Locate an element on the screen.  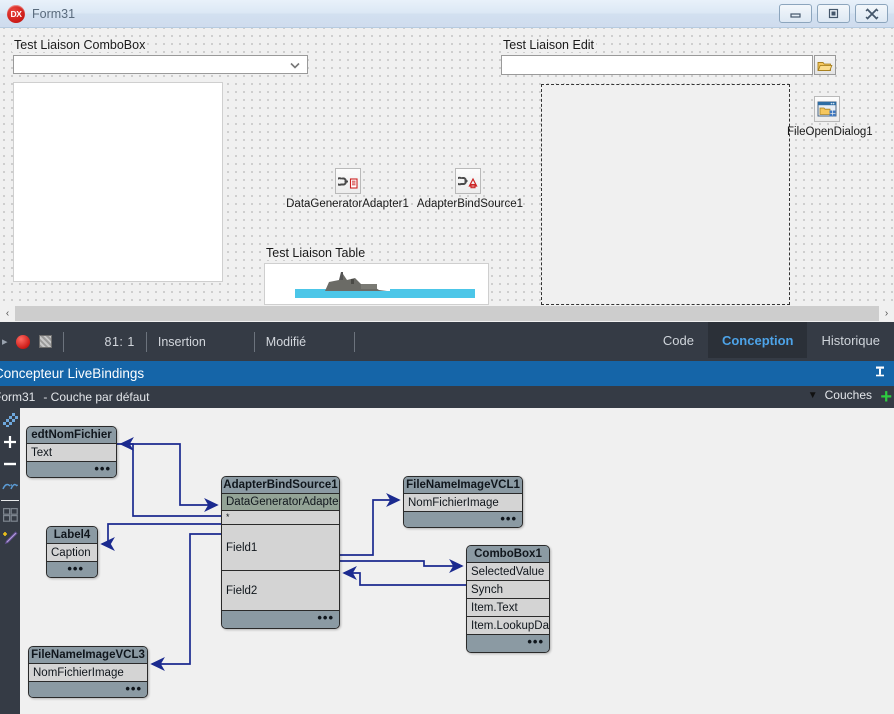
node-Label4: Label4 Caption ••• is located at coordinates (72, 552).